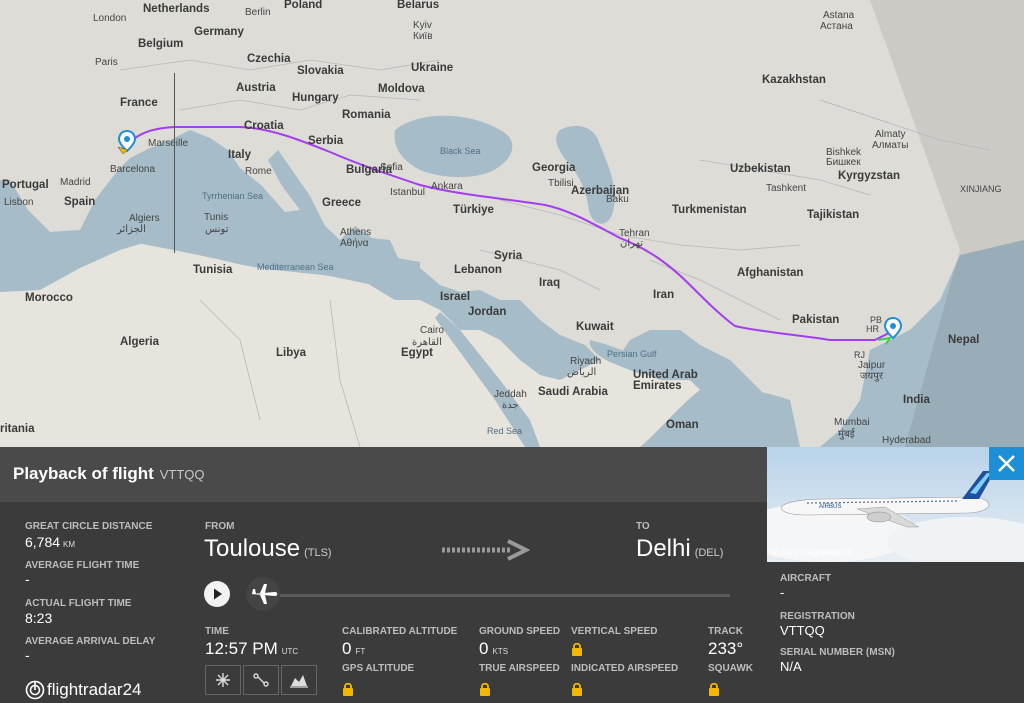 The image size is (1024, 703). I want to click on label-riyadh: Riyadh, so click(586, 361).